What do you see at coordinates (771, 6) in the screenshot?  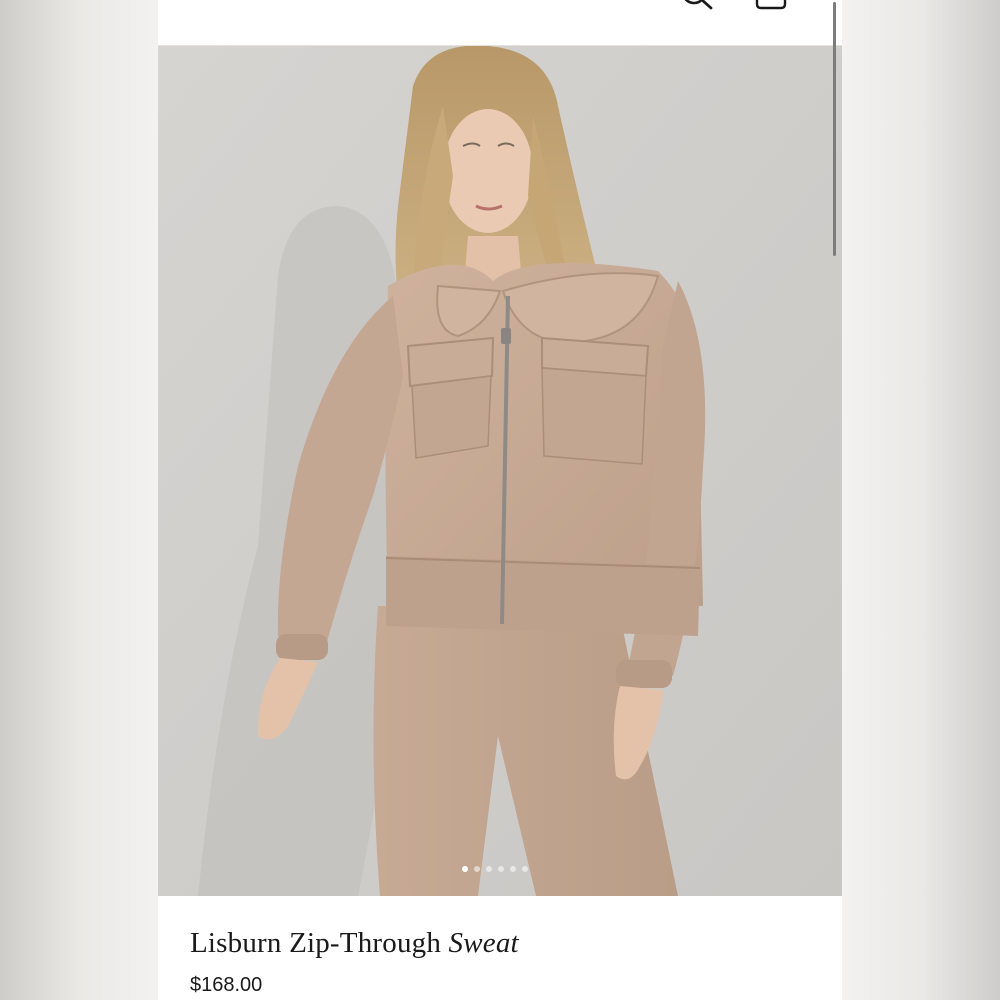 I see `shopping-bag-icon` at bounding box center [771, 6].